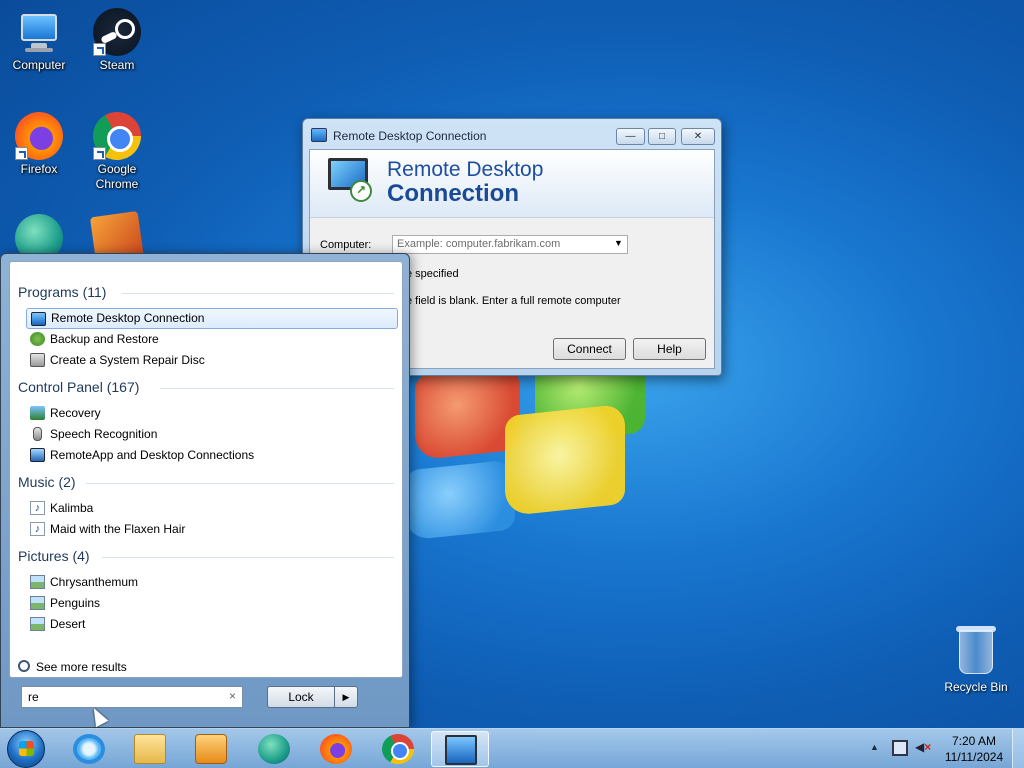 This screenshot has height=768, width=1024. I want to click on recycle-bin-label: Recycle Bin, so click(976, 687).